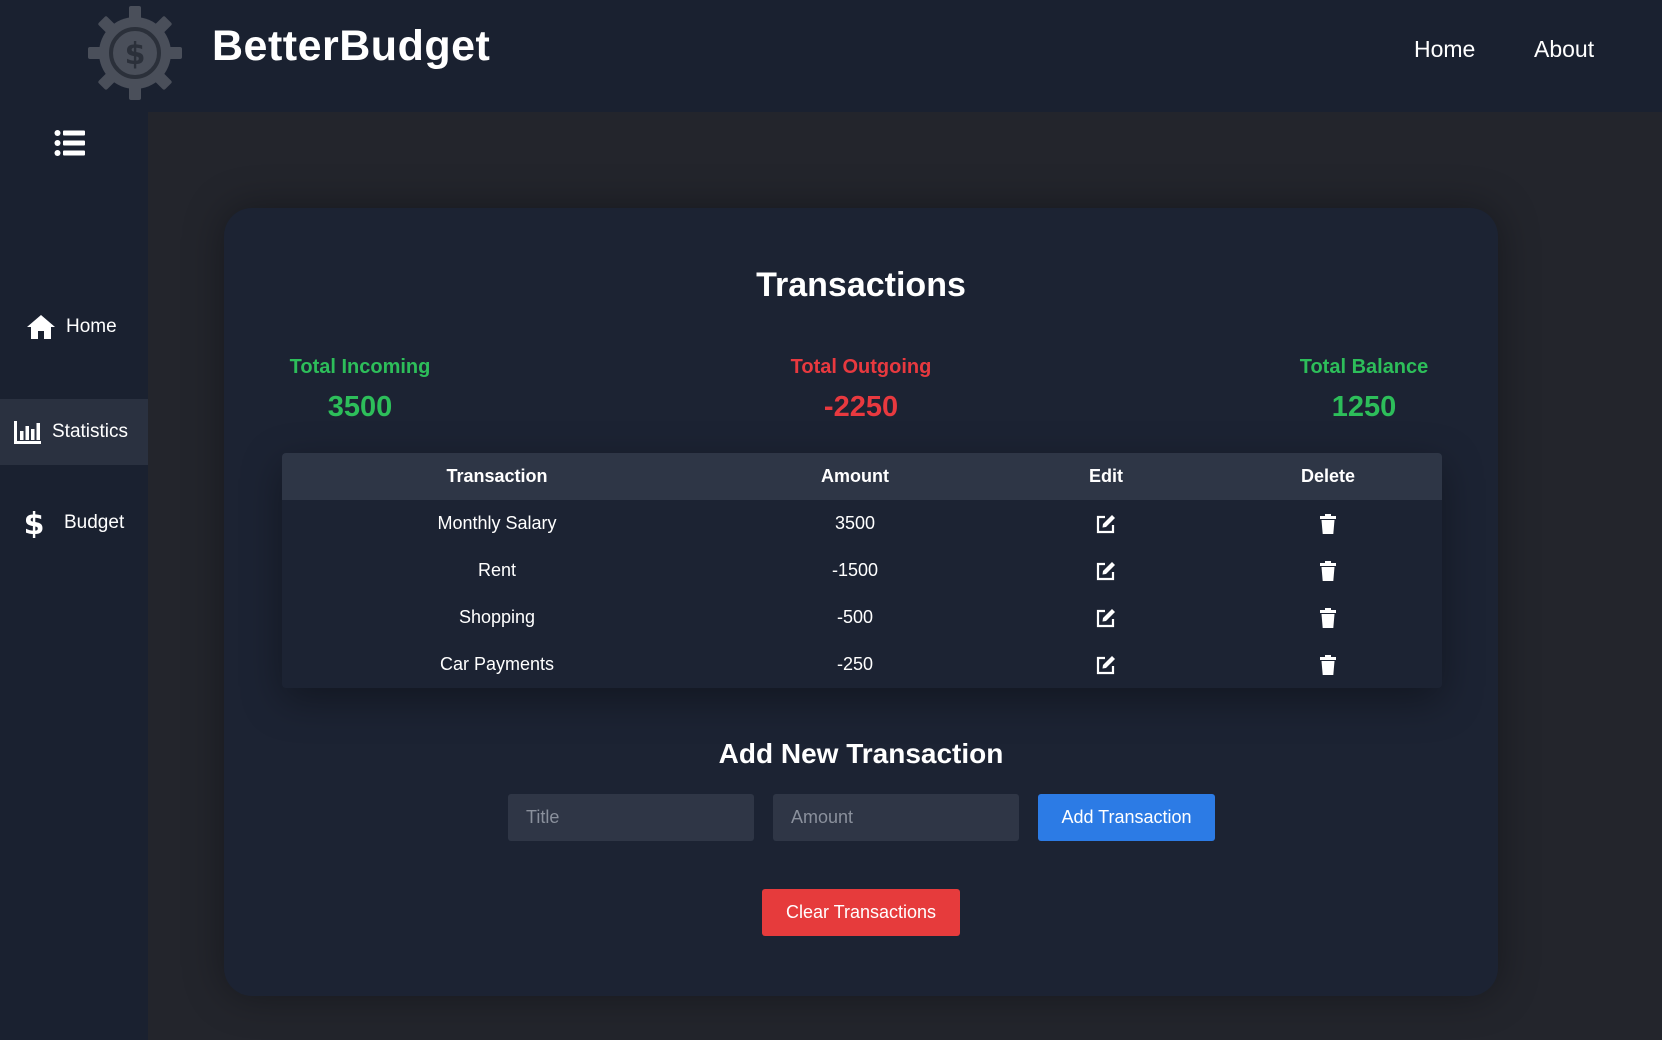 This screenshot has width=1662, height=1040. I want to click on table-row: Shopping -500, so click(862, 617).